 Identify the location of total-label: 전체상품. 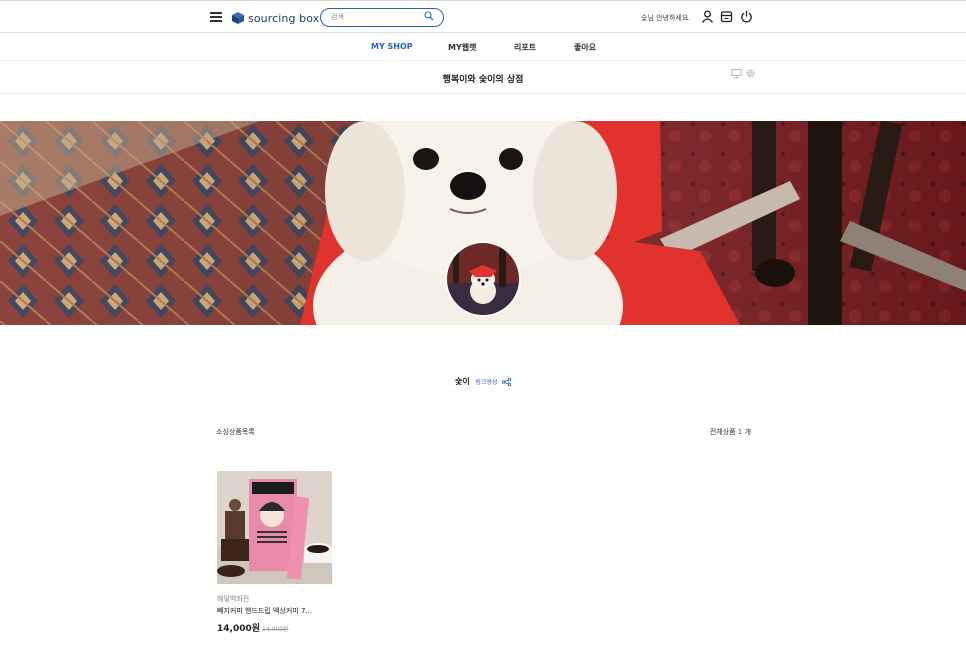
(722, 432).